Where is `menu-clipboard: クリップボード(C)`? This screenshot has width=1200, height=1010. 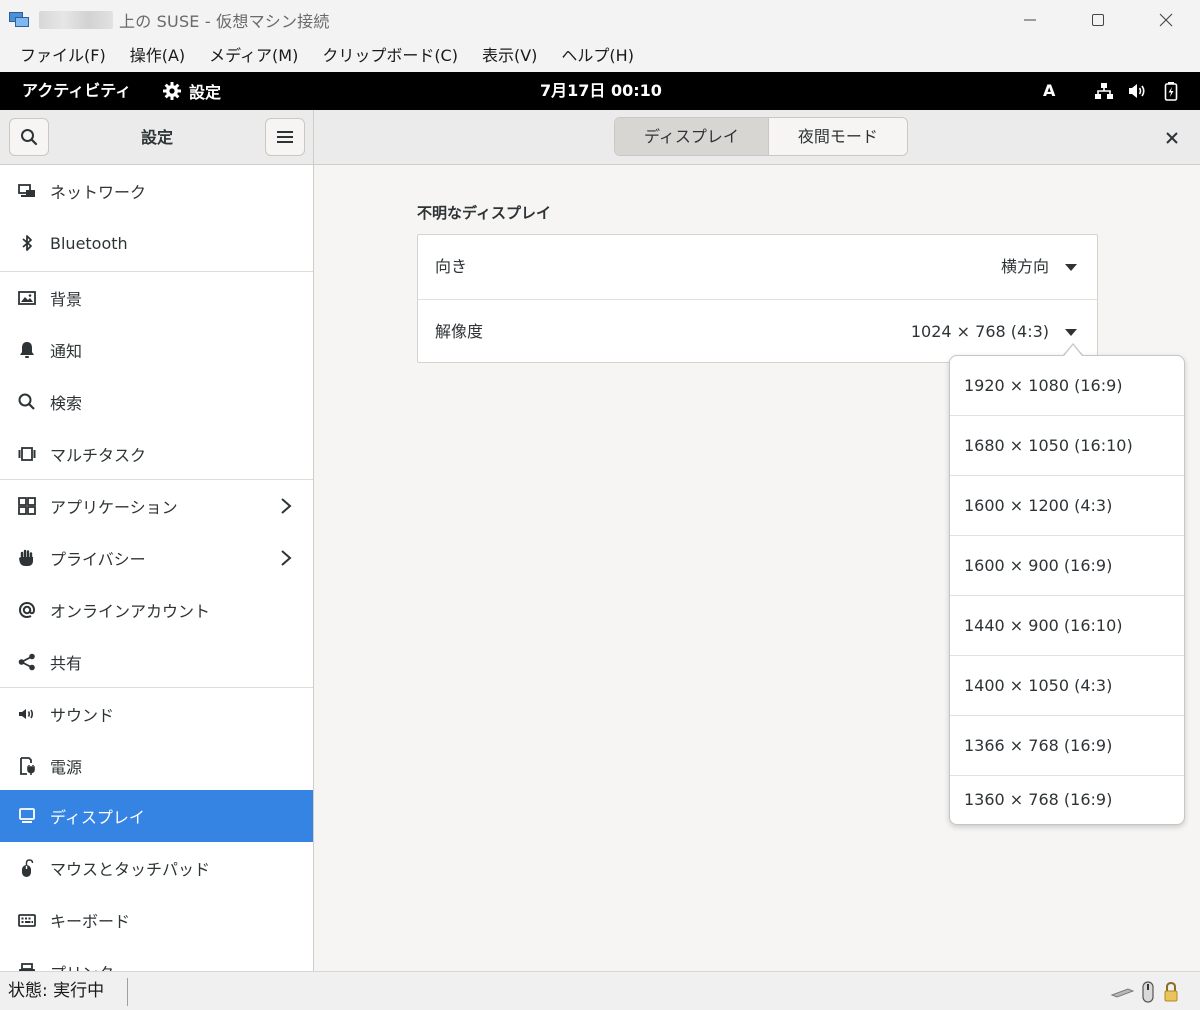 menu-clipboard: クリップボード(C) is located at coordinates (390, 56).